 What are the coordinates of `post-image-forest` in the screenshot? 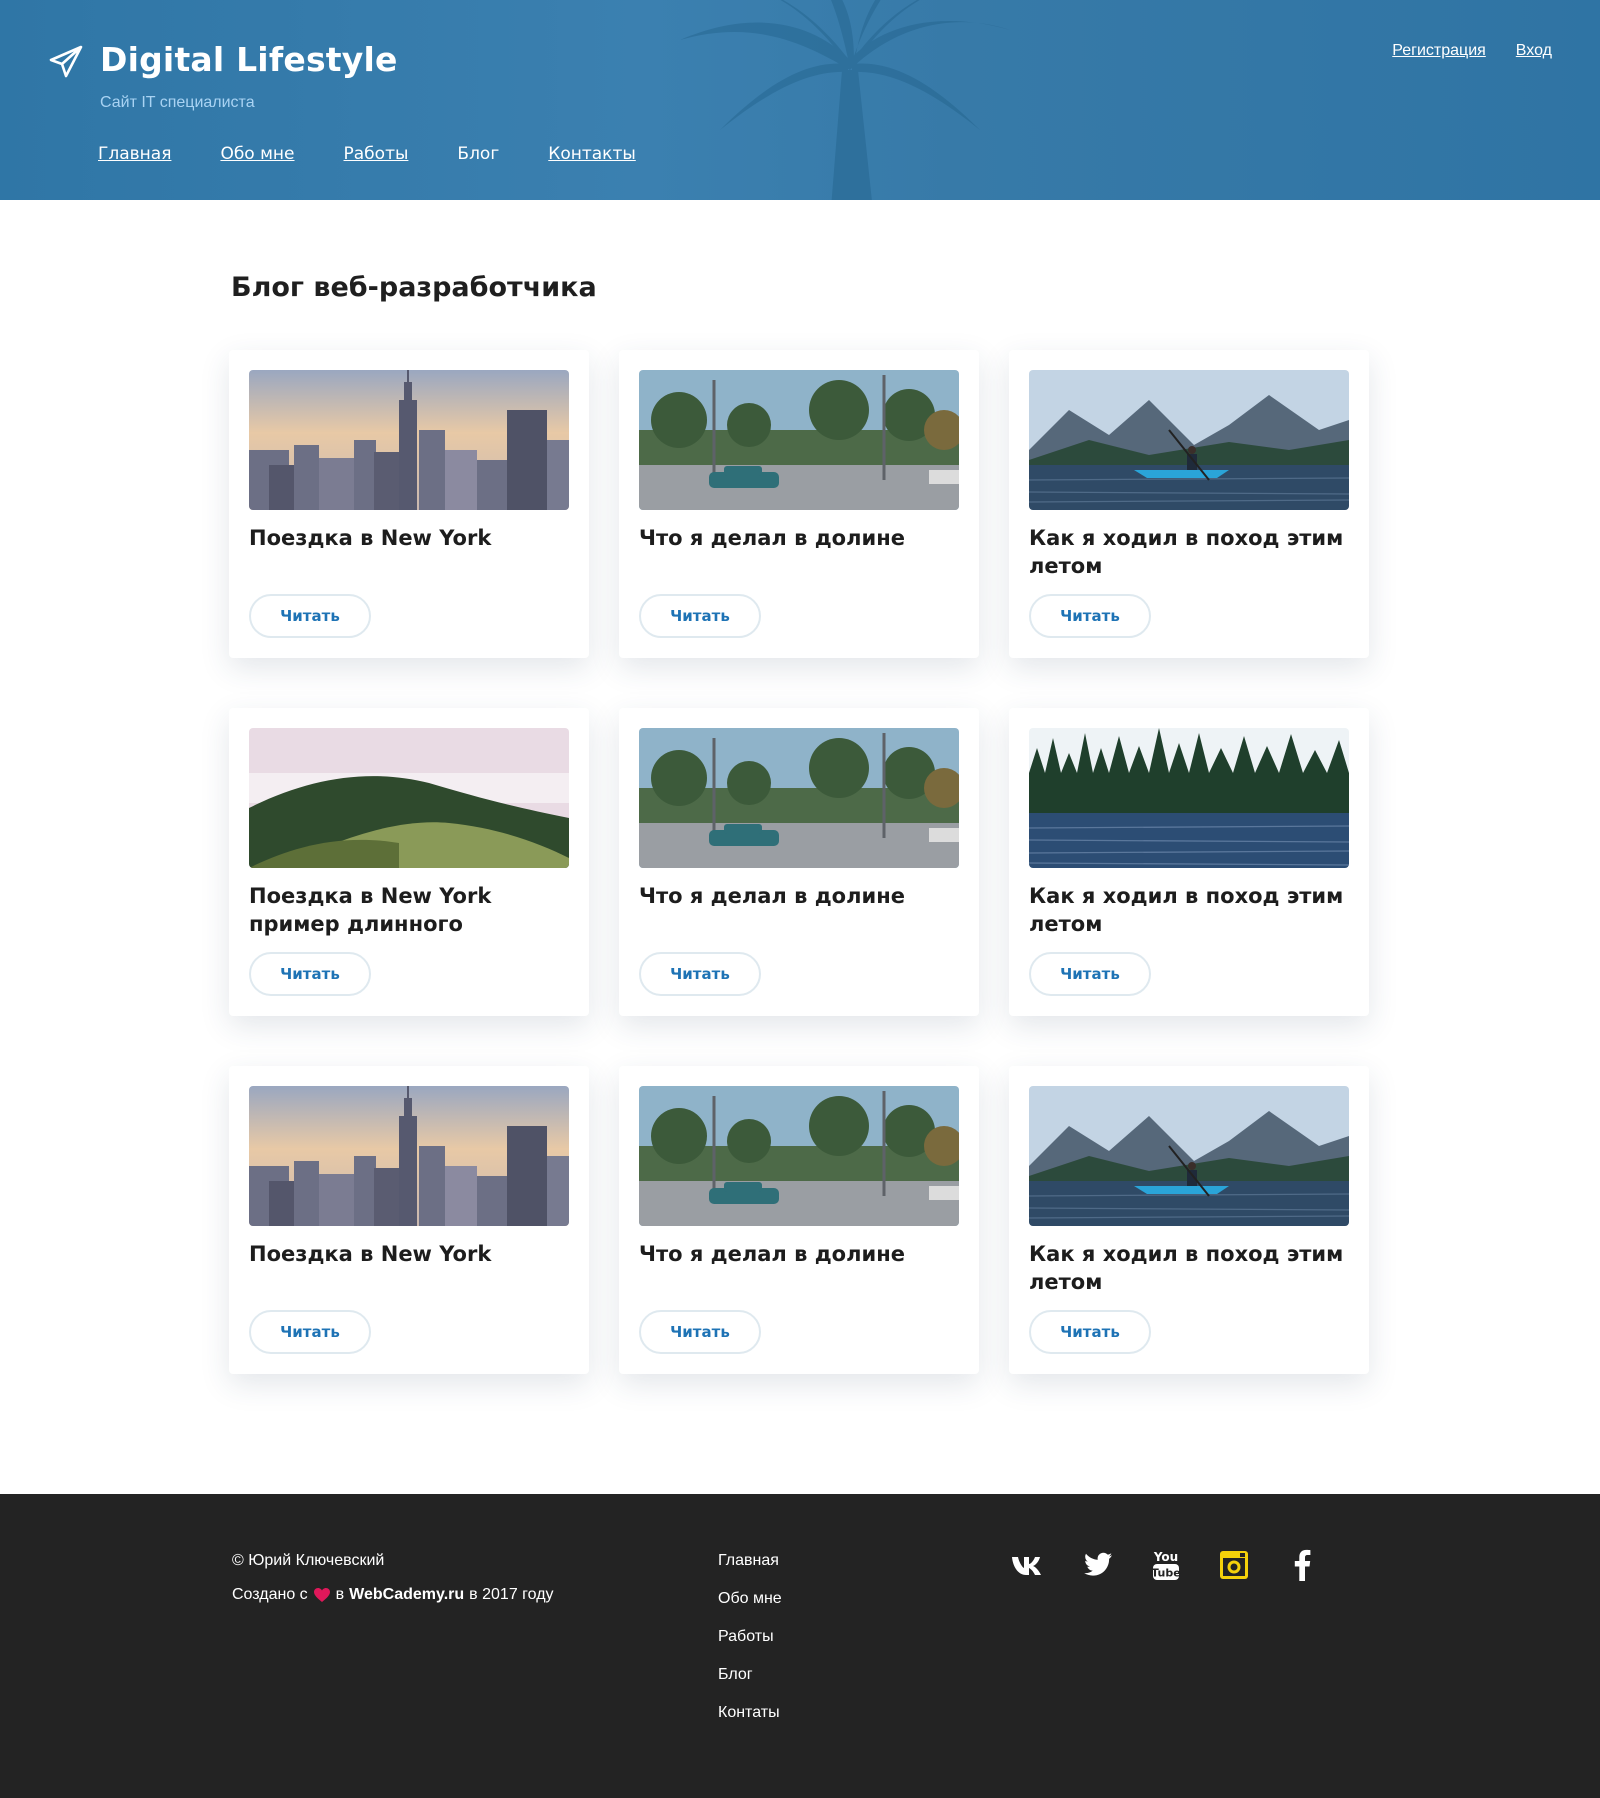 It's located at (1189, 798).